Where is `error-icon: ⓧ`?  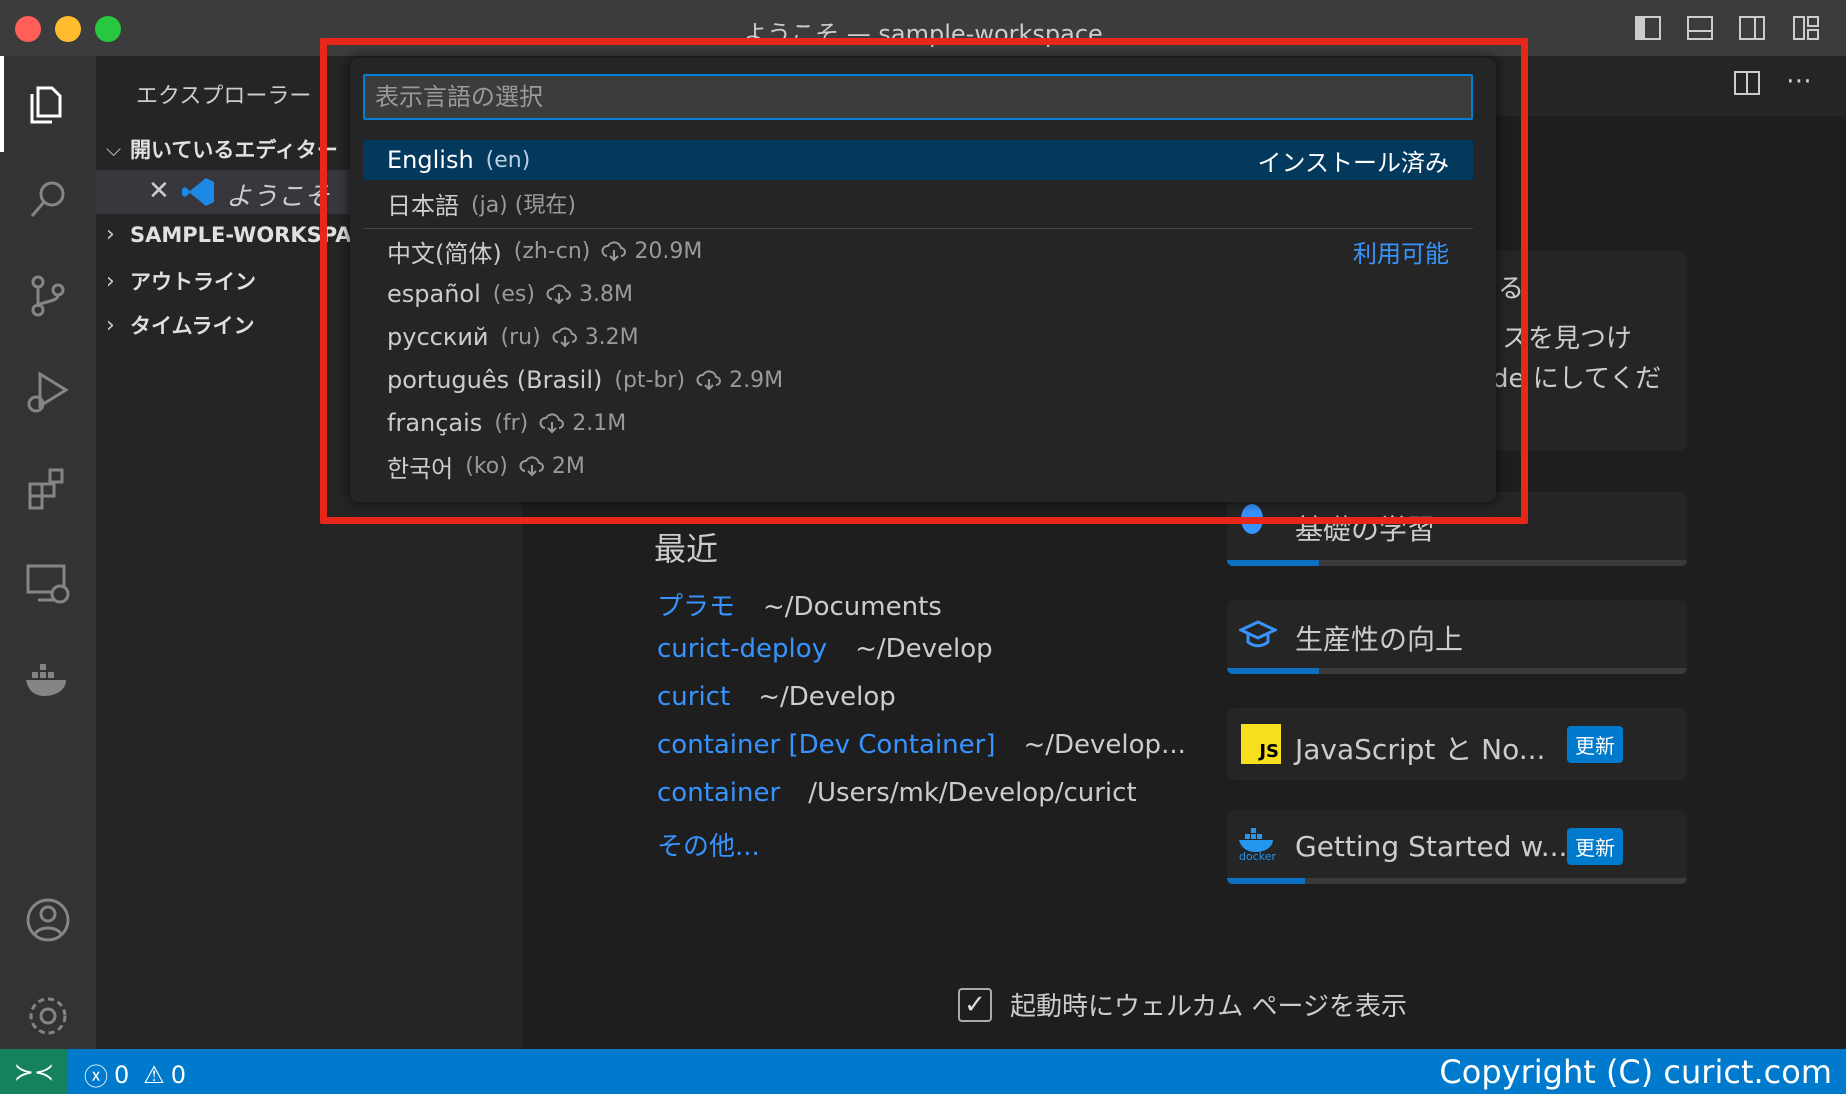 error-icon: ⓧ is located at coordinates (96, 1077).